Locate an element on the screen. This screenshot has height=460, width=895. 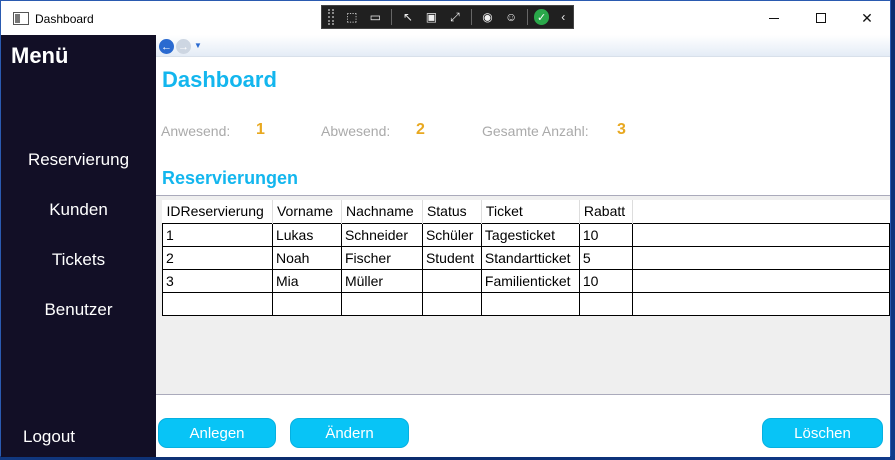
minimize-button is located at coordinates (774, 18).